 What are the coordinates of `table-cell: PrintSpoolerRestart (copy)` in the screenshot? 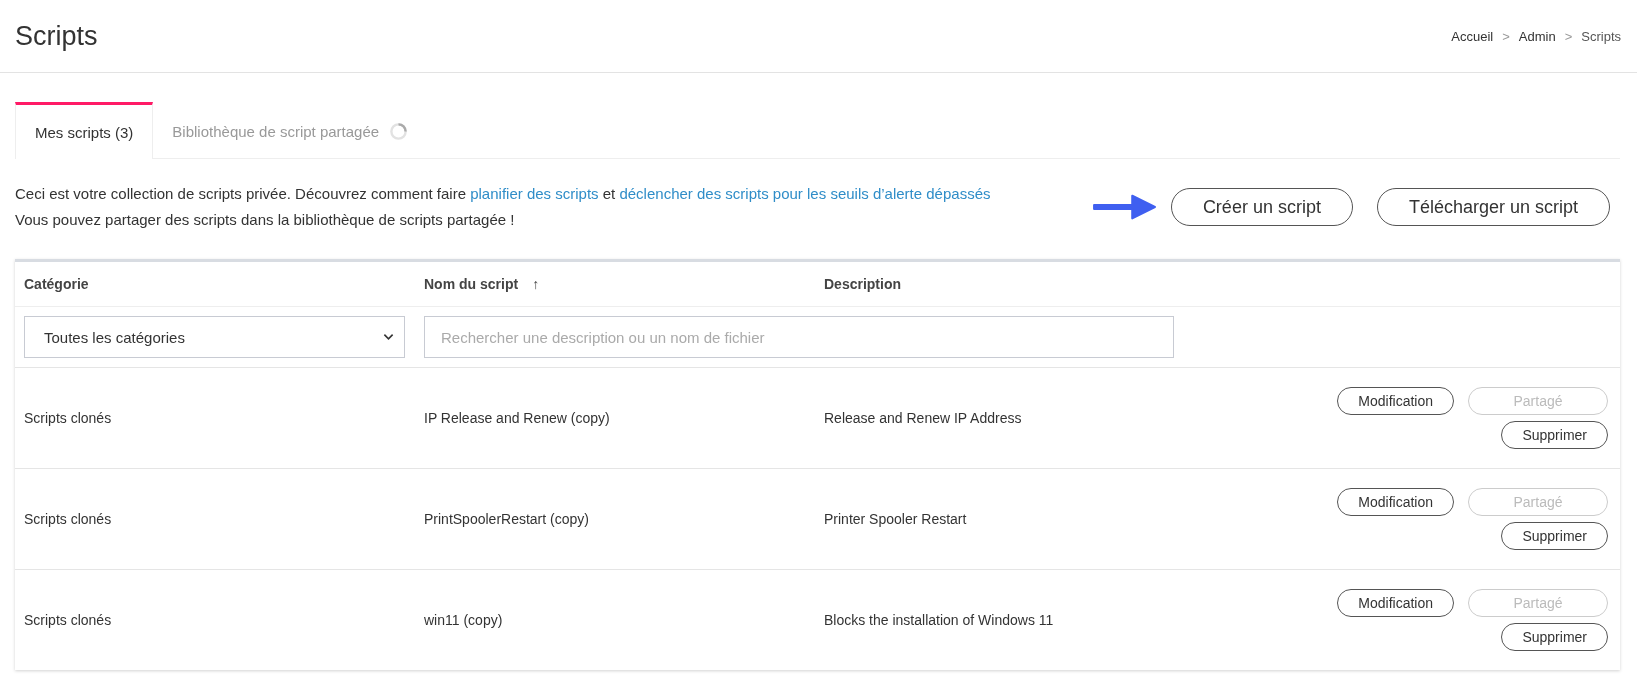 It's located at (506, 519).